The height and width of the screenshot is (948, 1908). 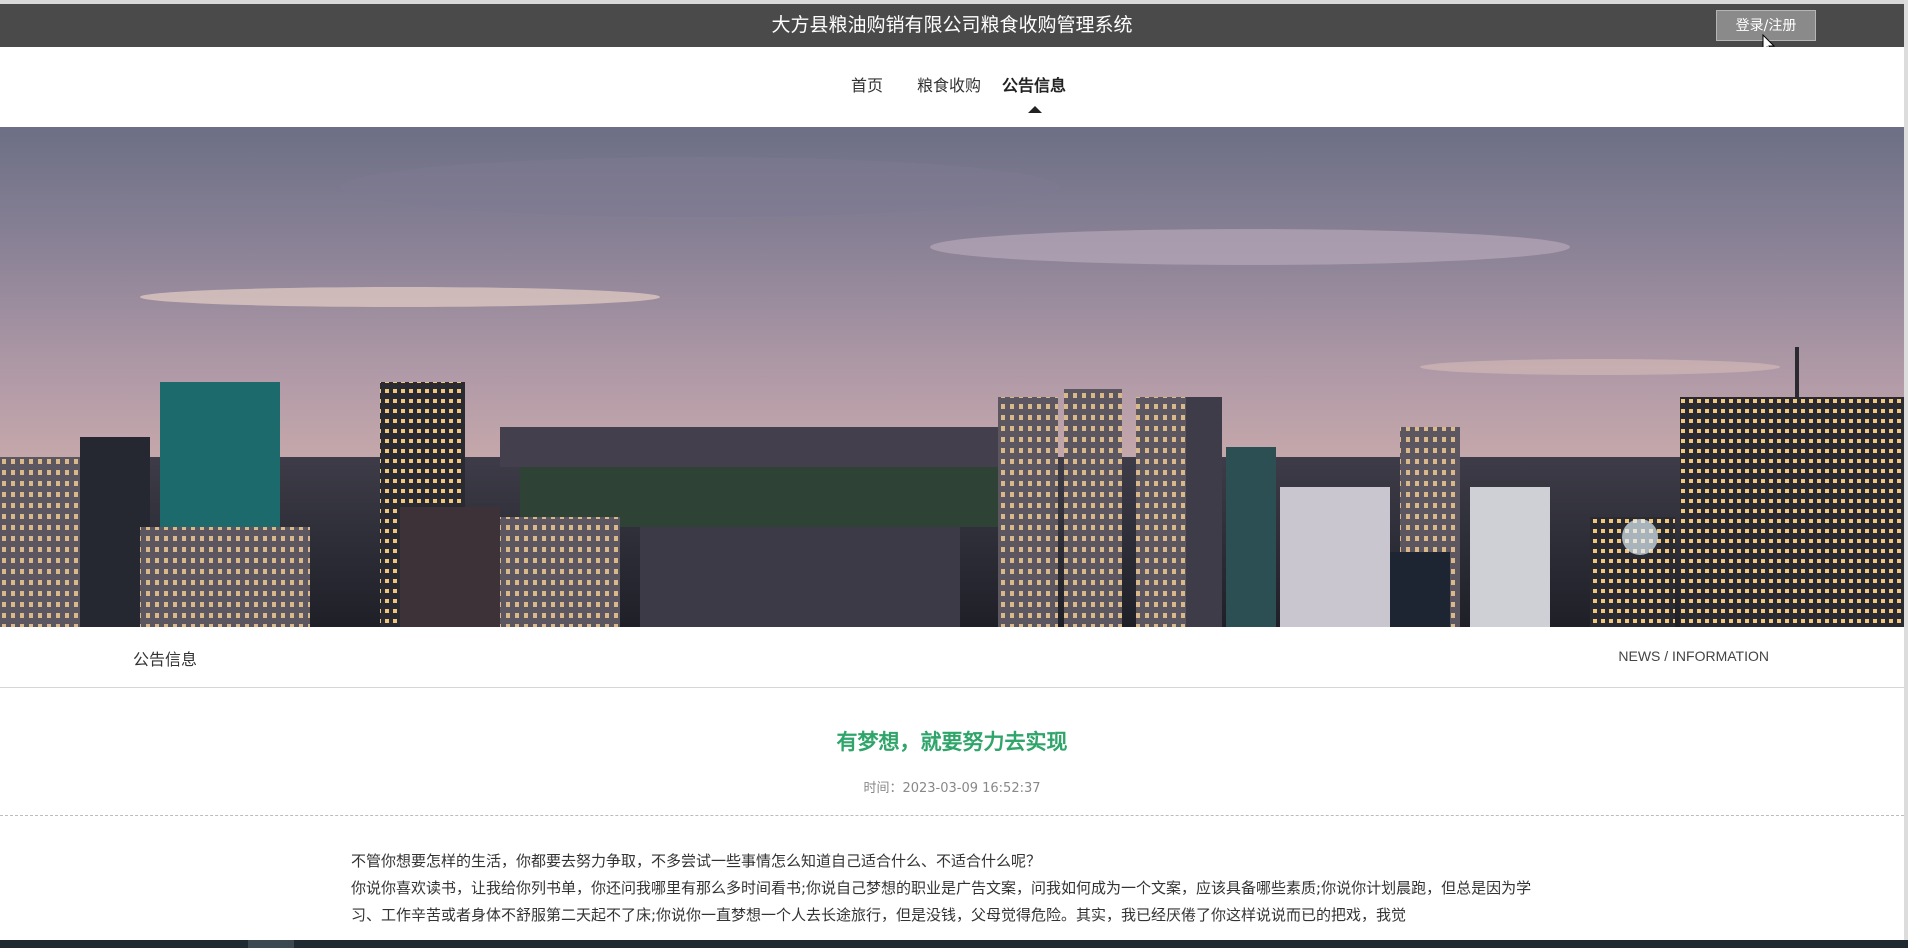 What do you see at coordinates (271, 944) in the screenshot?
I see `taskbar-app-button` at bounding box center [271, 944].